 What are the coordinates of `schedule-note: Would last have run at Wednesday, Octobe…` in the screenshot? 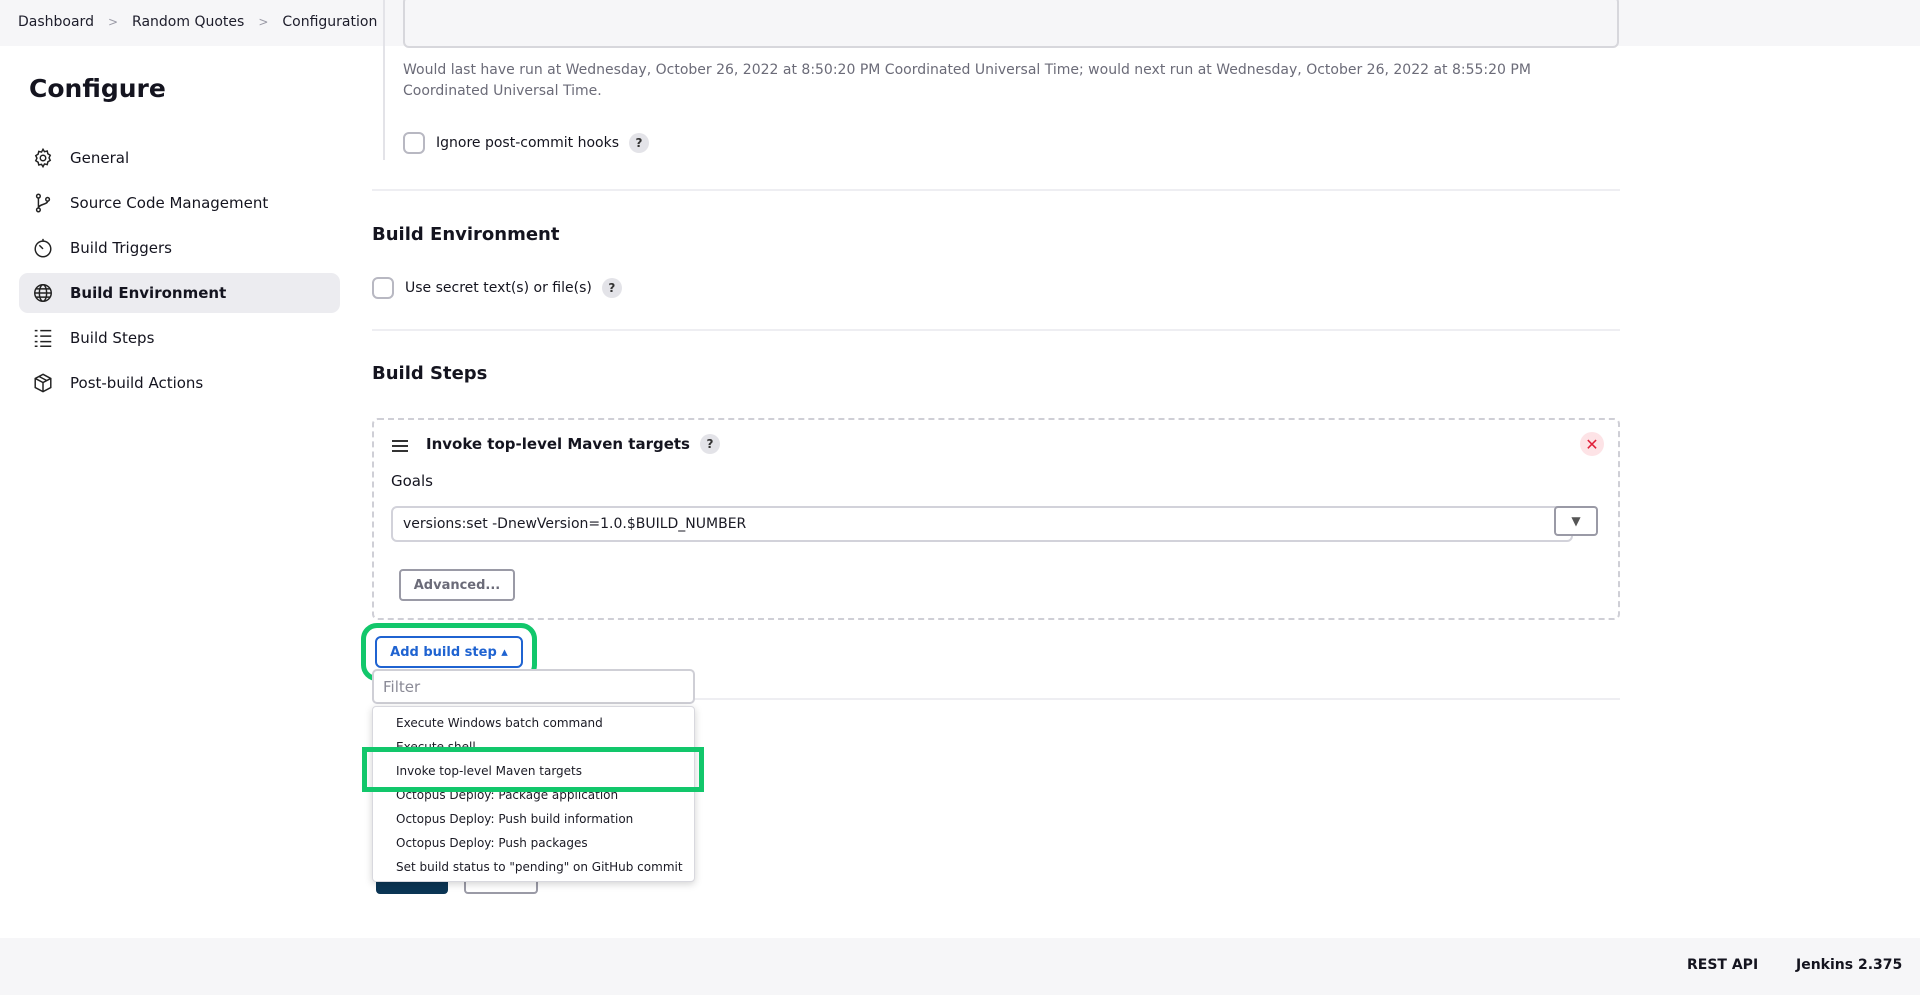 It's located at (967, 80).